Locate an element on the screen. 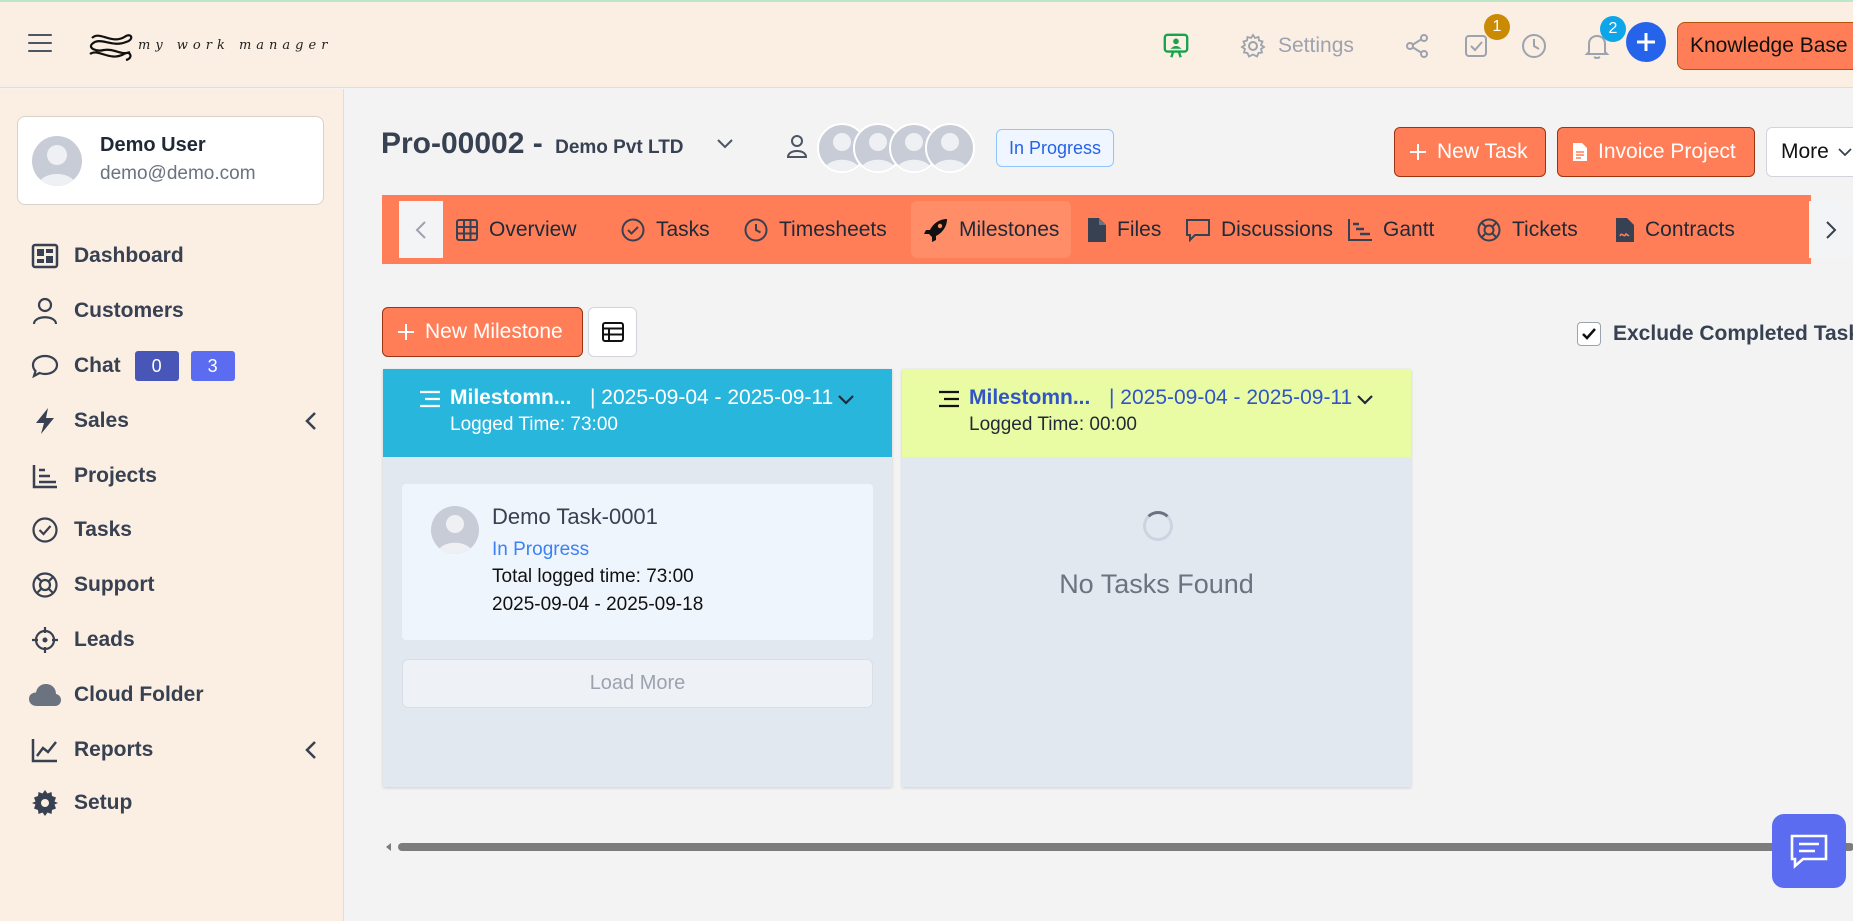  user-avatar is located at coordinates (57, 161).